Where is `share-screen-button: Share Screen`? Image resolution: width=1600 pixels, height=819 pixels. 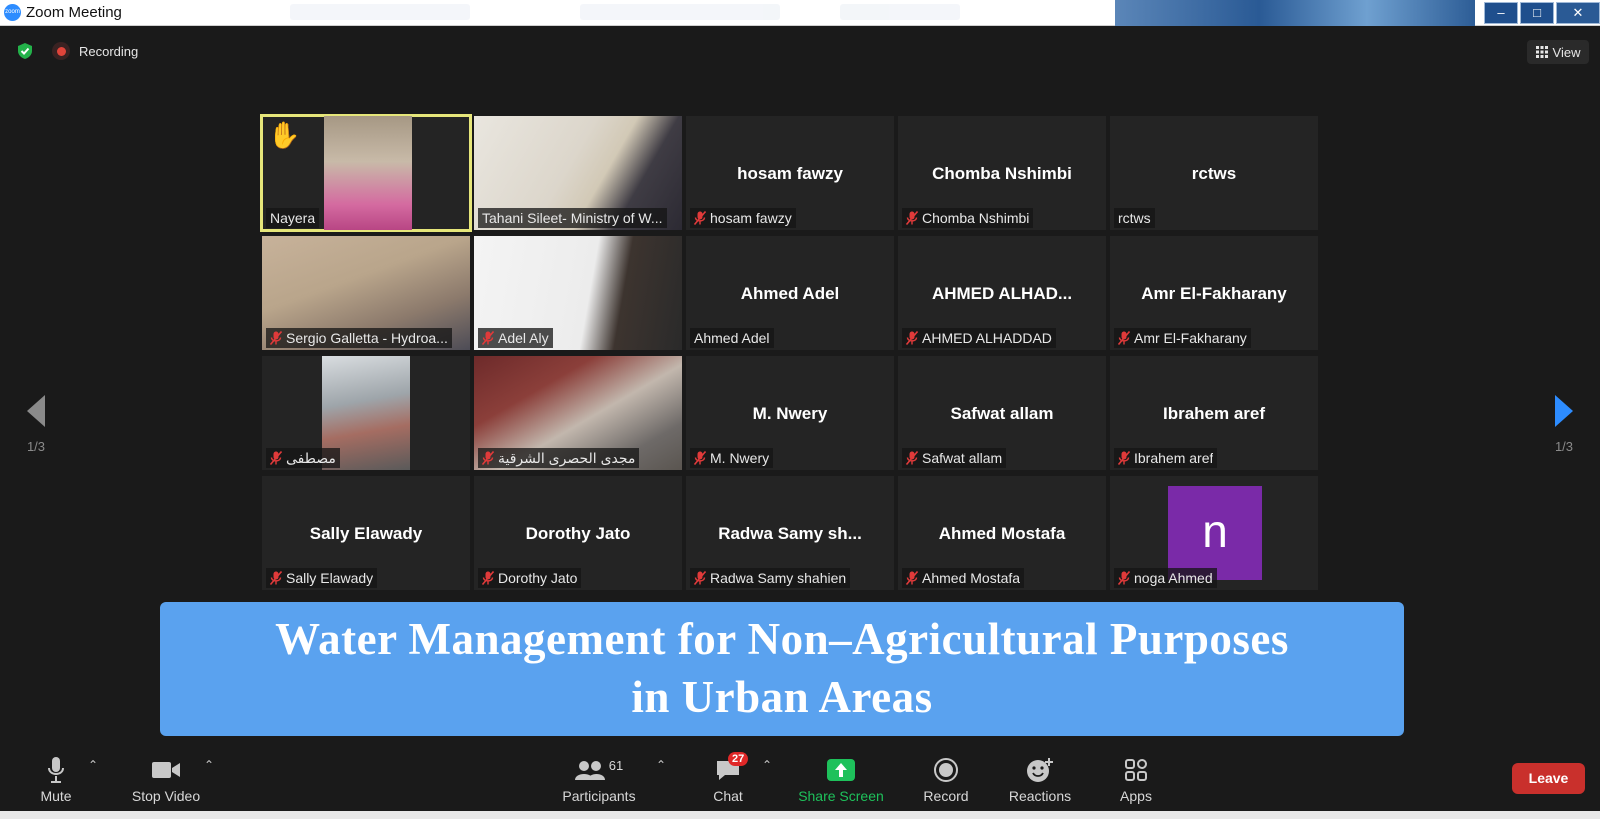
share-screen-button: Share Screen is located at coordinates (841, 779).